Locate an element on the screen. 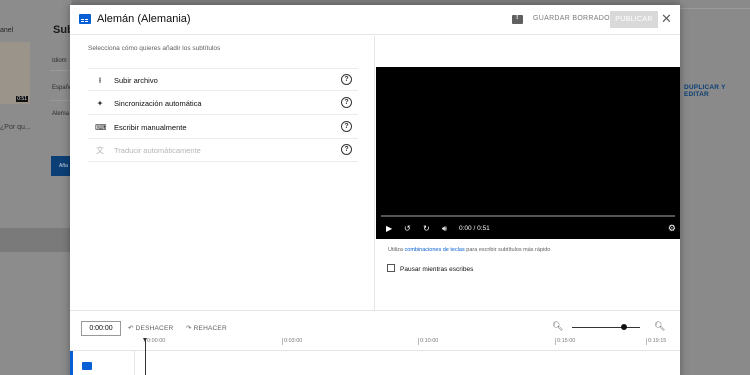 This screenshot has height=375, width=750. pause-while-typing: Pausar mientras escribes is located at coordinates (430, 268).